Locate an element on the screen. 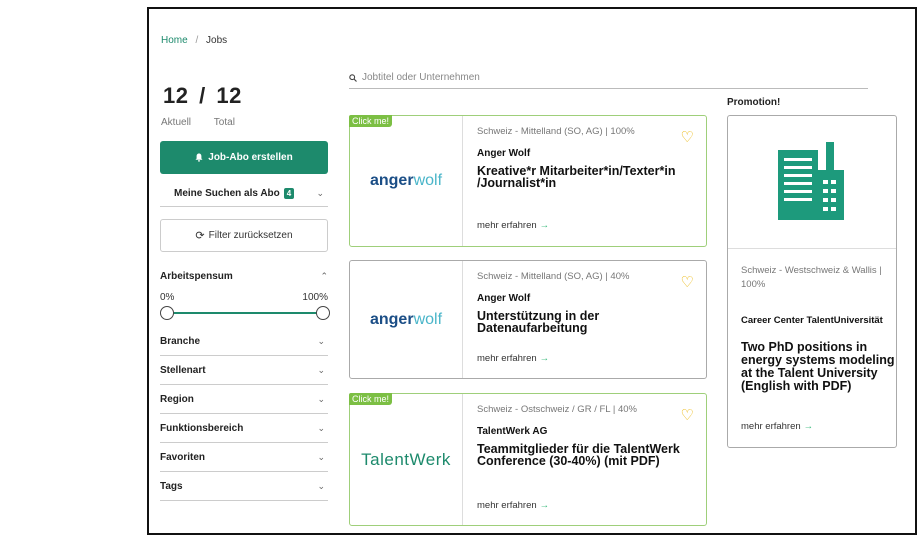  filter-pensum-label: Arbeitspensum is located at coordinates (196, 276).